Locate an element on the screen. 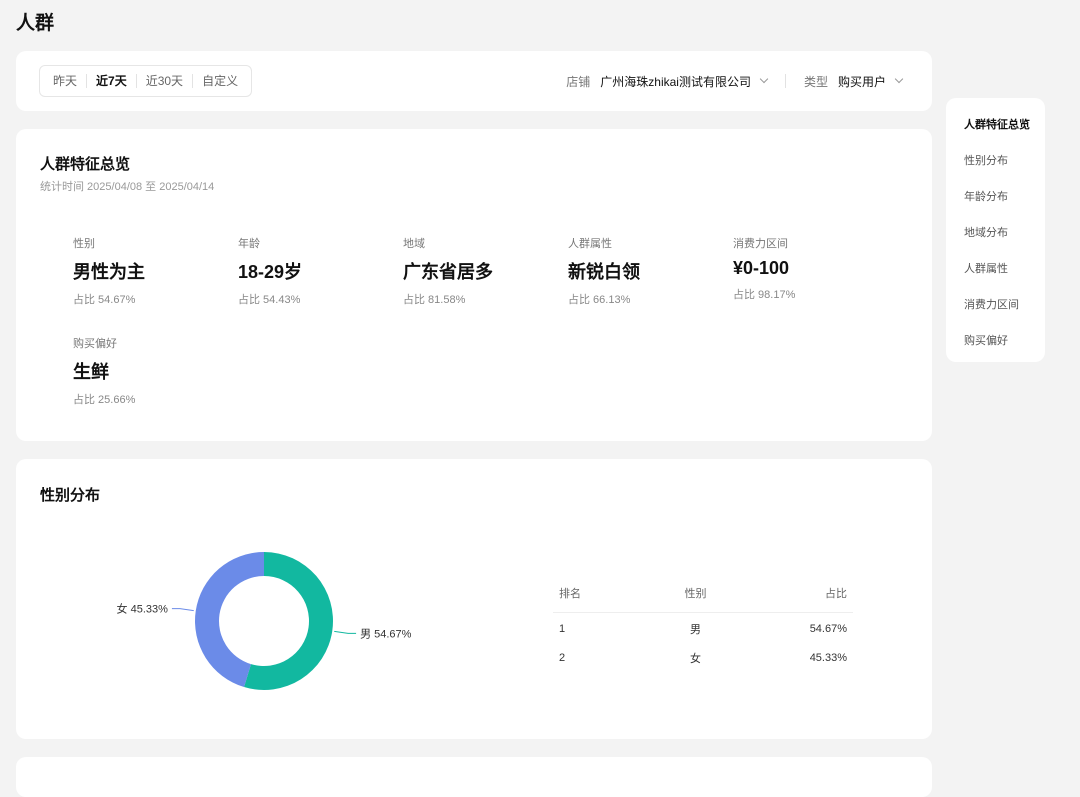 The width and height of the screenshot is (1080, 797). store-select: 店铺 广州海珠zhikai测试有限公司 is located at coordinates (667, 81).